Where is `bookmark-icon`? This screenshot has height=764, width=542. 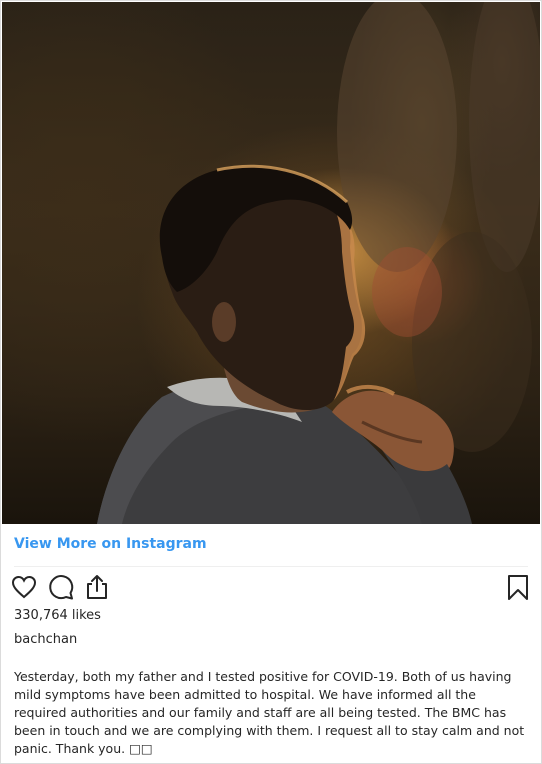
bookmark-icon is located at coordinates (518, 587).